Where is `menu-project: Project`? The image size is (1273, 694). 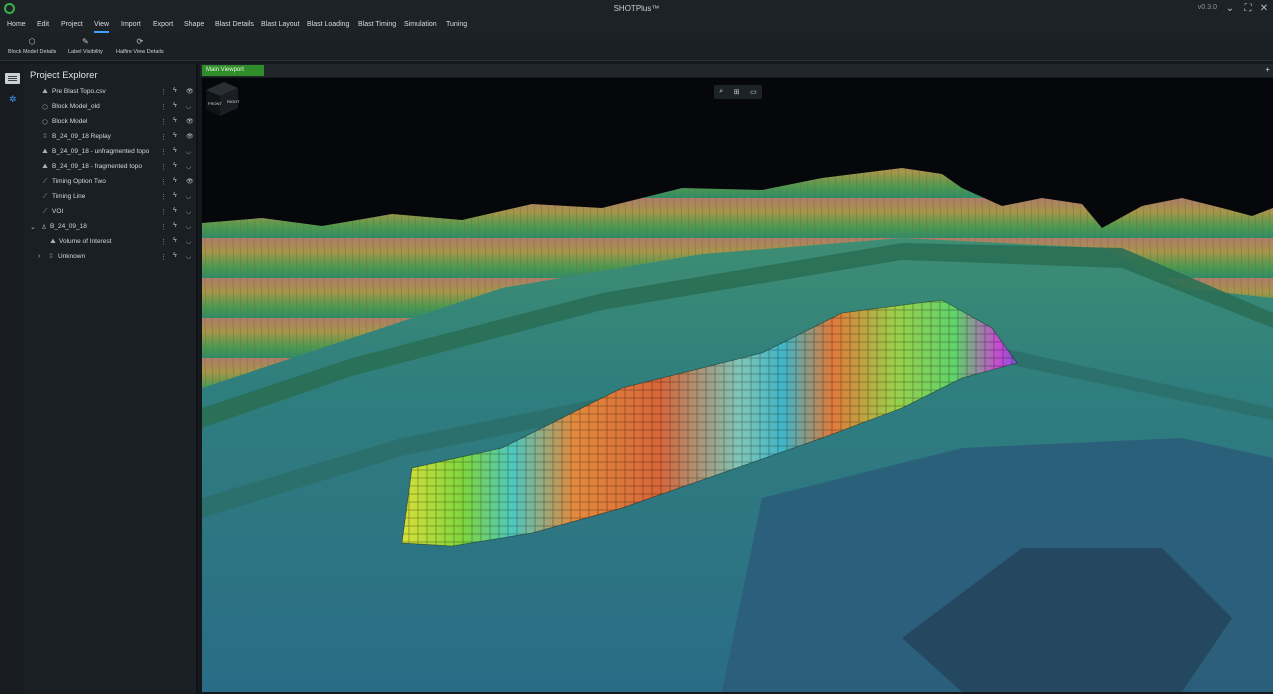
menu-project: Project is located at coordinates (72, 24).